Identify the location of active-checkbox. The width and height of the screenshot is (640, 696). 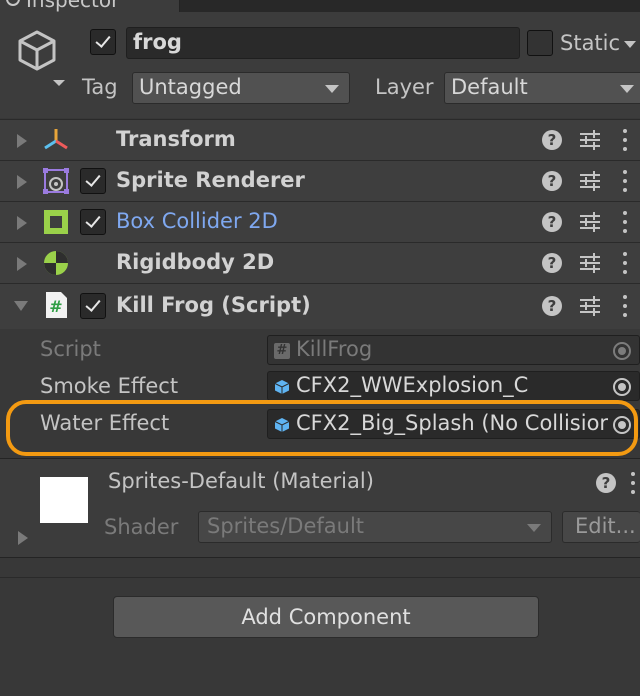
(103, 42).